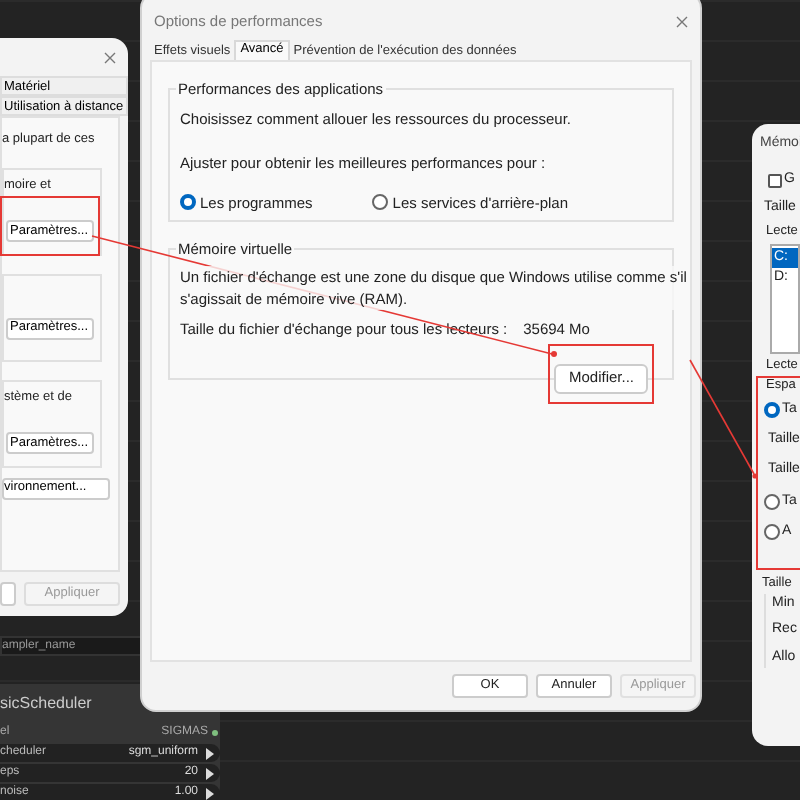  I want to click on node-title: sicScheduler, so click(47, 704).